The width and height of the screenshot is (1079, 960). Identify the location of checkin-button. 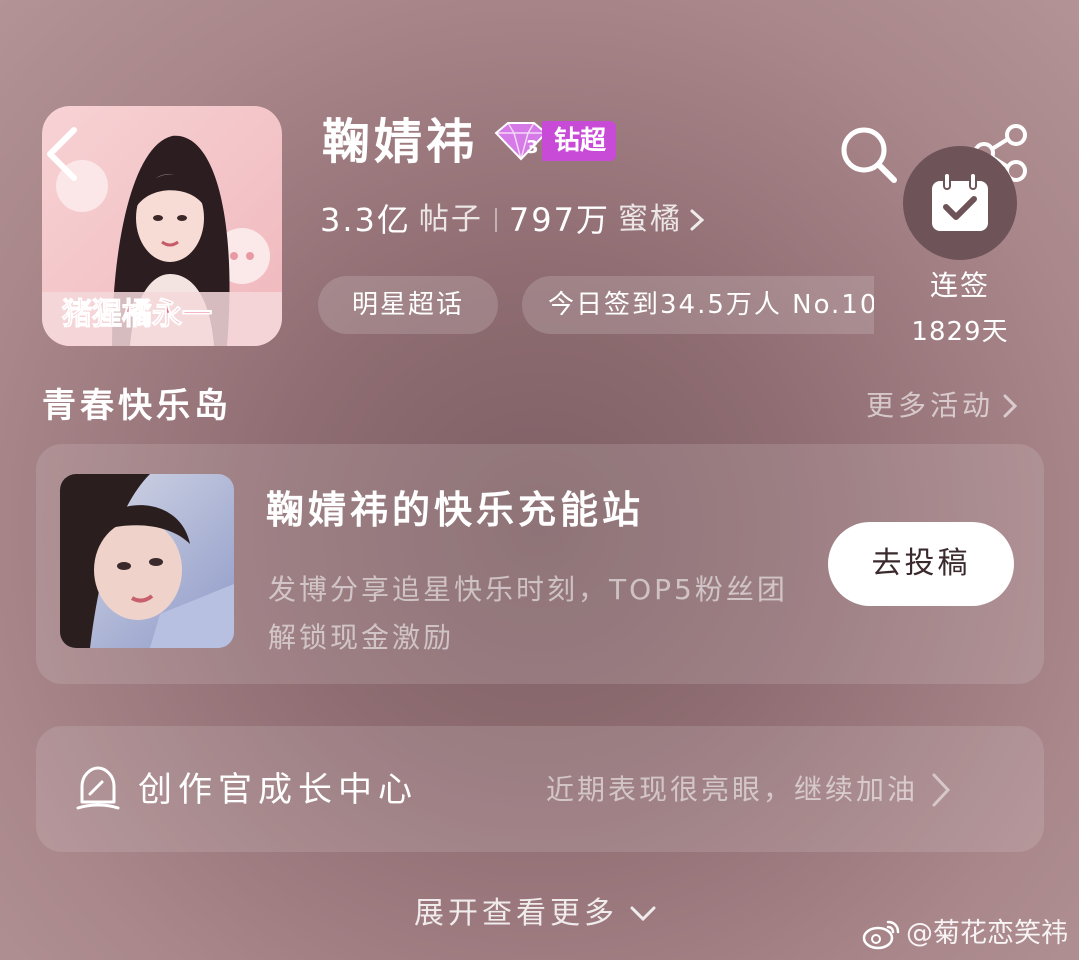
(960, 203).